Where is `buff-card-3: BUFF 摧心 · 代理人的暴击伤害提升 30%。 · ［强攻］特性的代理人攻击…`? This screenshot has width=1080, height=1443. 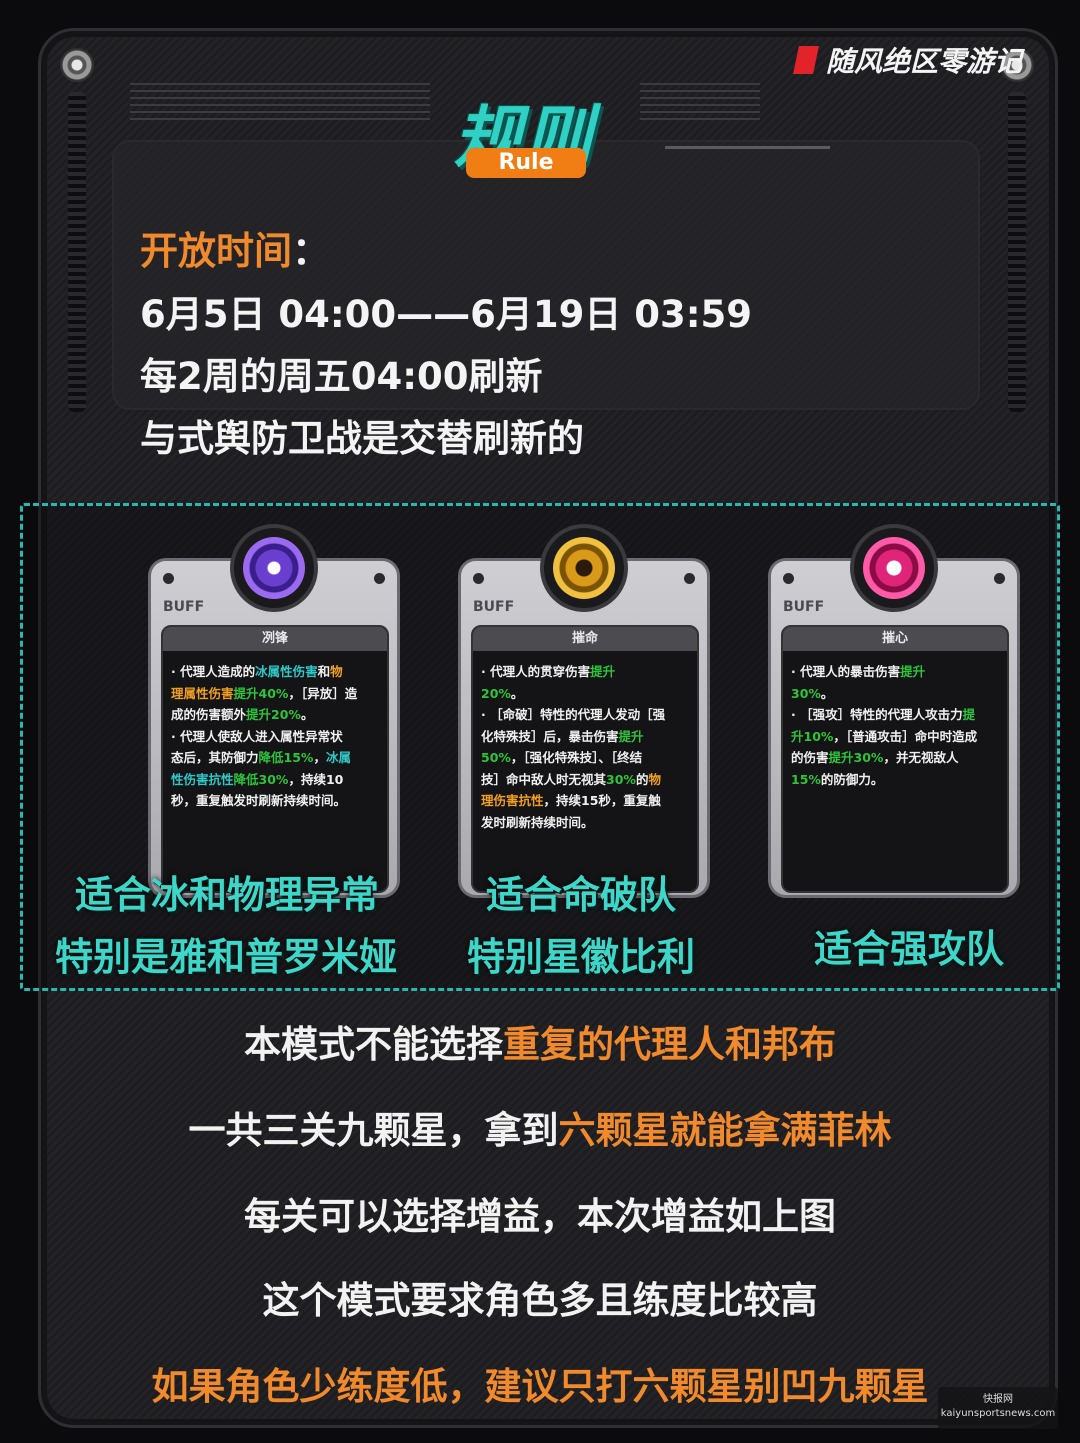 buff-card-3: BUFF 摧心 · 代理人的暴击伤害提升 30%。 · ［强攻］特性的代理人攻击… is located at coordinates (894, 731).